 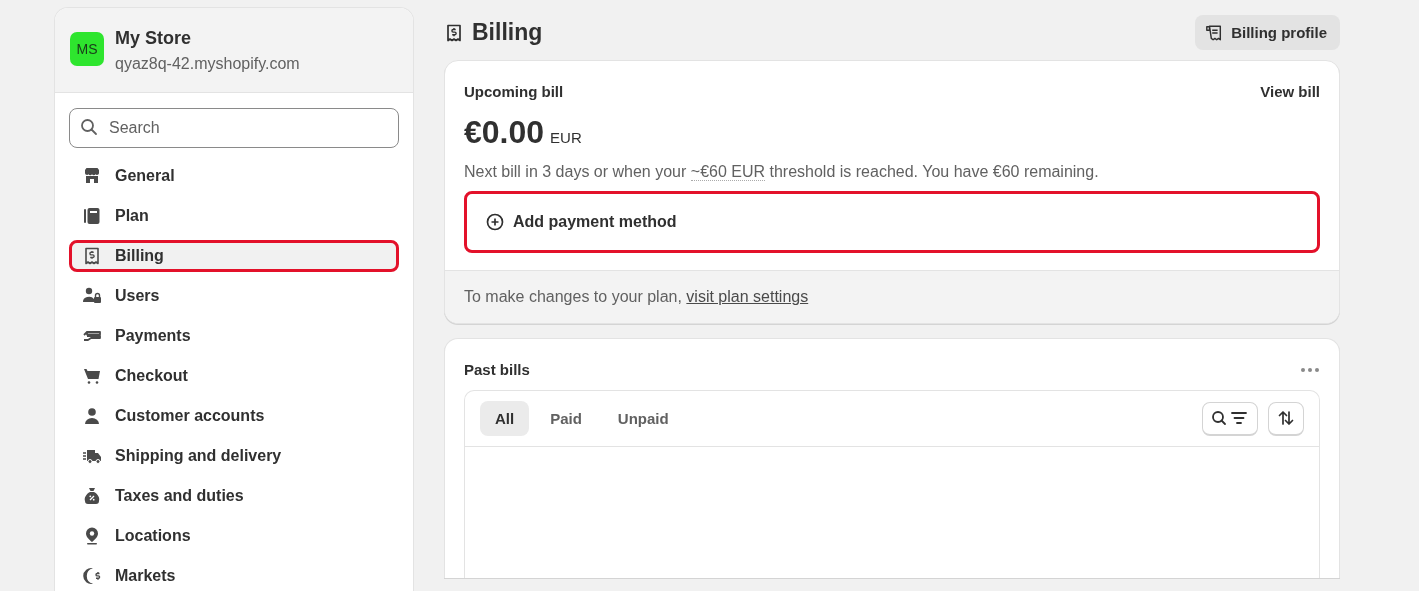 What do you see at coordinates (234, 456) in the screenshot?
I see `nav-item: Shipping and delivery` at bounding box center [234, 456].